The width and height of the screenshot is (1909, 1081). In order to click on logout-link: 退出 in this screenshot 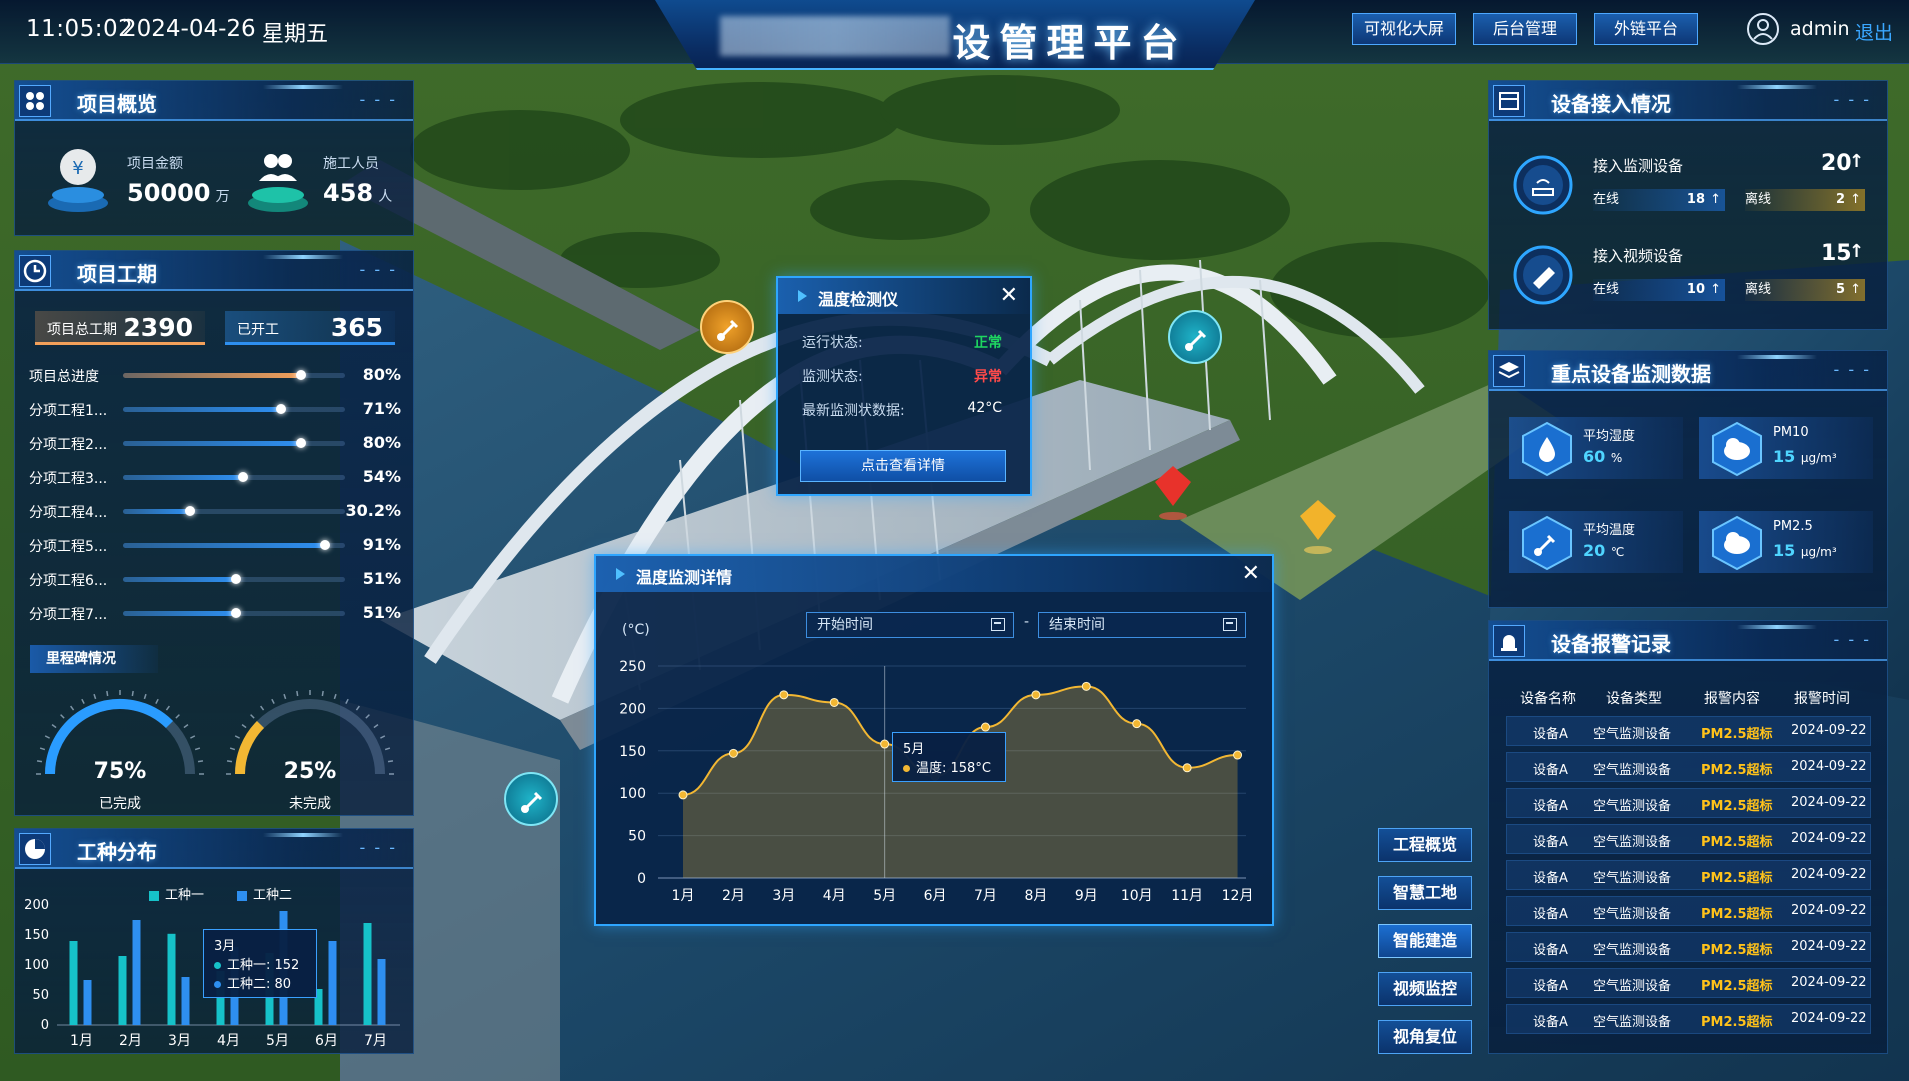, I will do `click(1874, 31)`.